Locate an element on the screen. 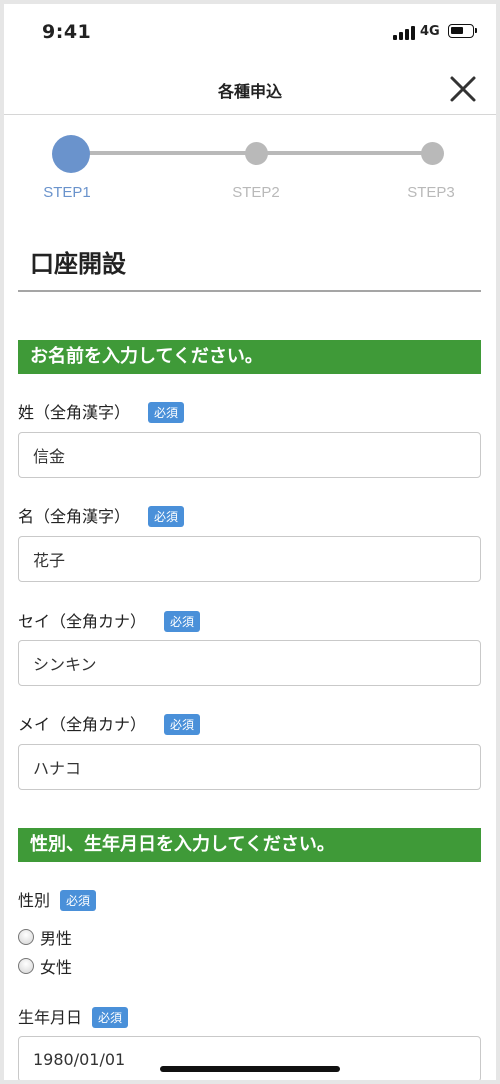 This screenshot has width=500, height=1084. field-label-text: 生年月日 is located at coordinates (50, 1017).